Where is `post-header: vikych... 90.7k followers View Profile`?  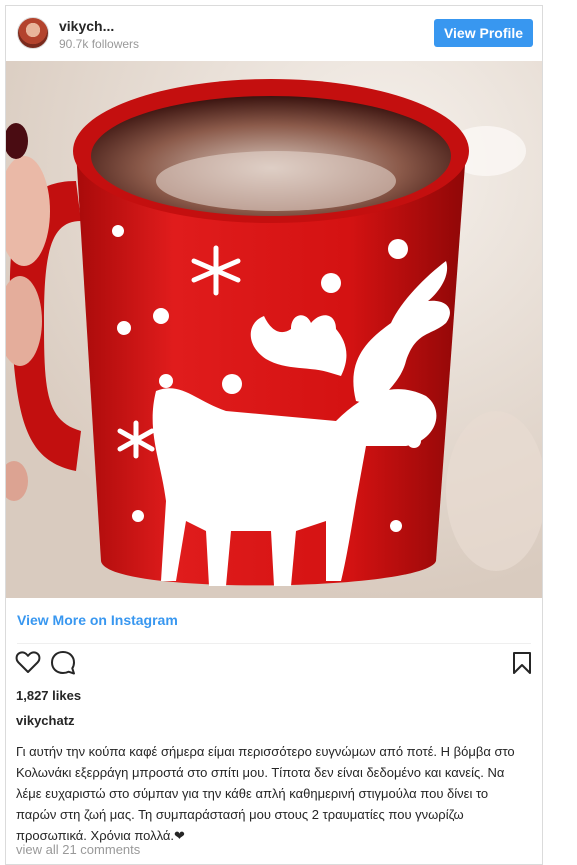 post-header: vikych... 90.7k followers View Profile is located at coordinates (274, 33).